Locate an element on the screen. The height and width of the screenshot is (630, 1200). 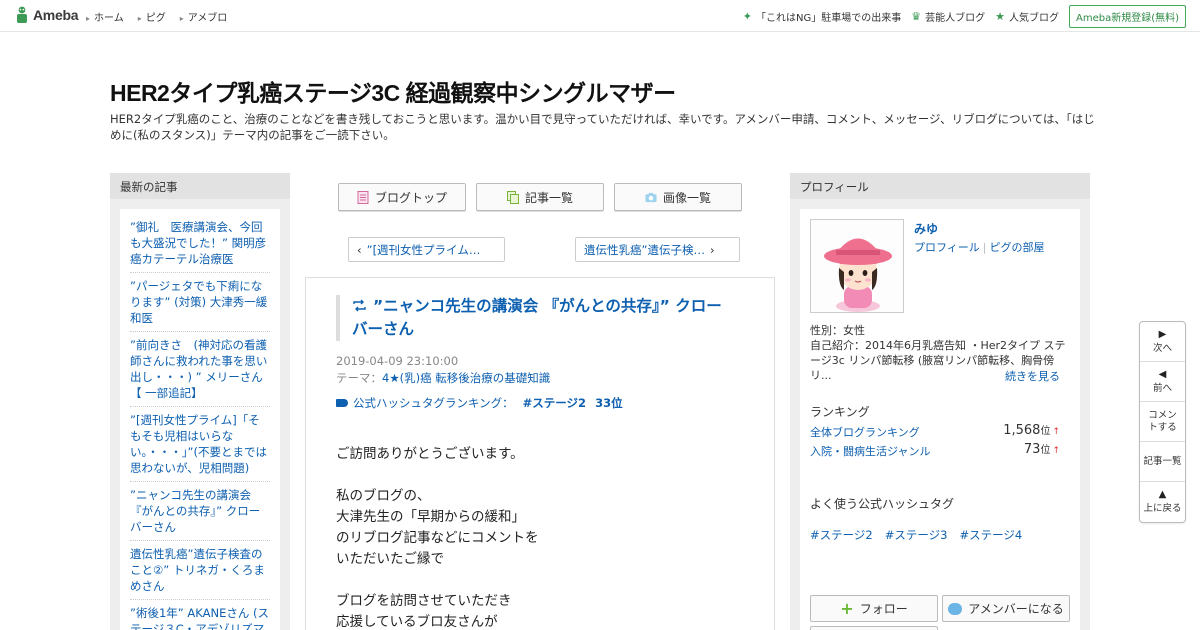
comment-button: コメントする is located at coordinates (1162, 422).